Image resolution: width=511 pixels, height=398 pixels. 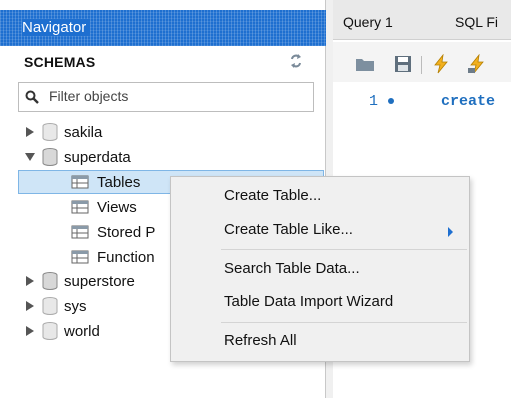 I want to click on schemas-label: SCHEMAS, so click(x=60, y=62).